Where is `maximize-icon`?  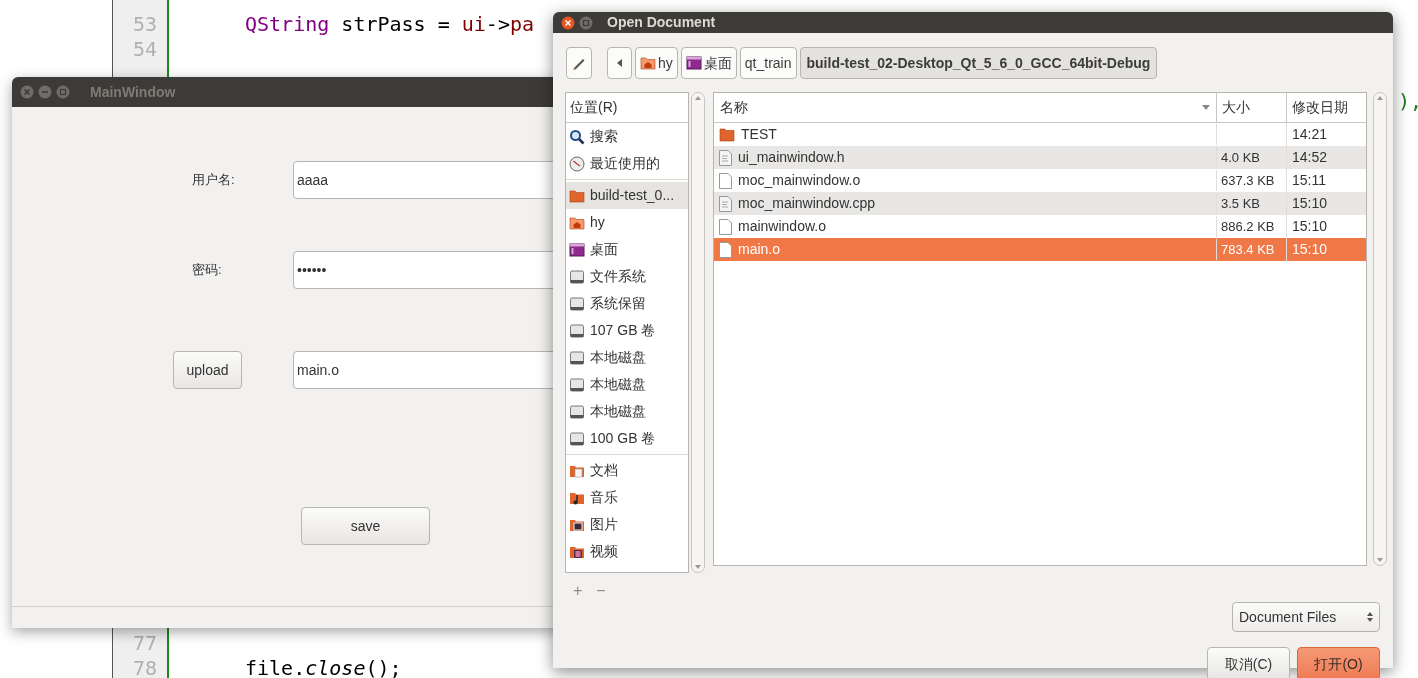
maximize-icon is located at coordinates (63, 92).